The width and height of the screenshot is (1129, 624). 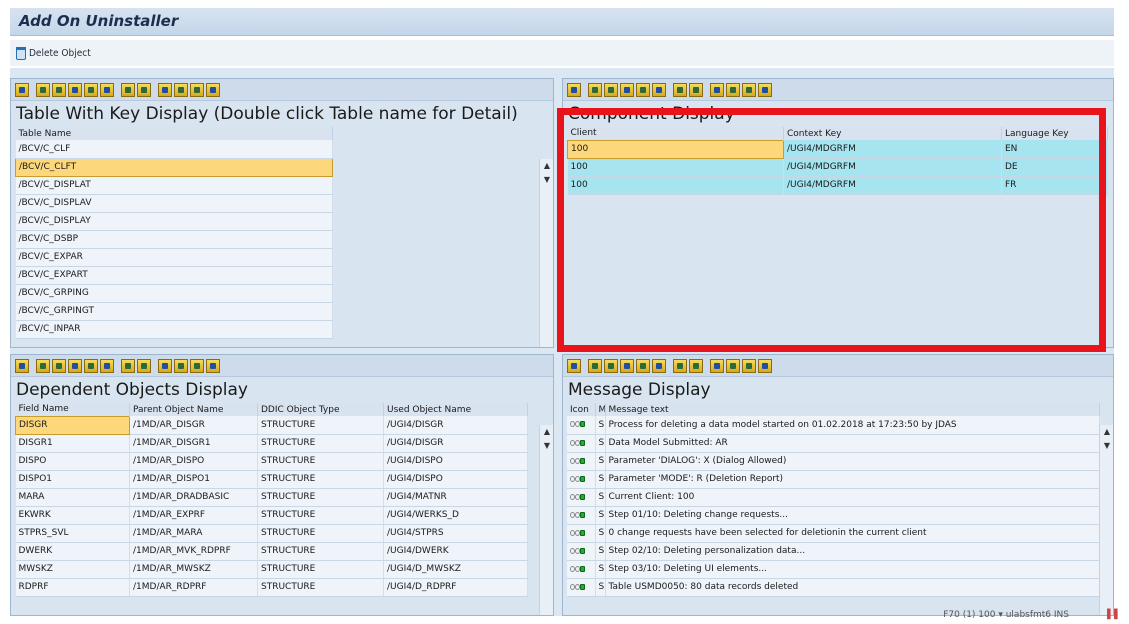 I want to click on parent-object-cell: /1MD/AR_DISPO1, so click(x=193, y=479).